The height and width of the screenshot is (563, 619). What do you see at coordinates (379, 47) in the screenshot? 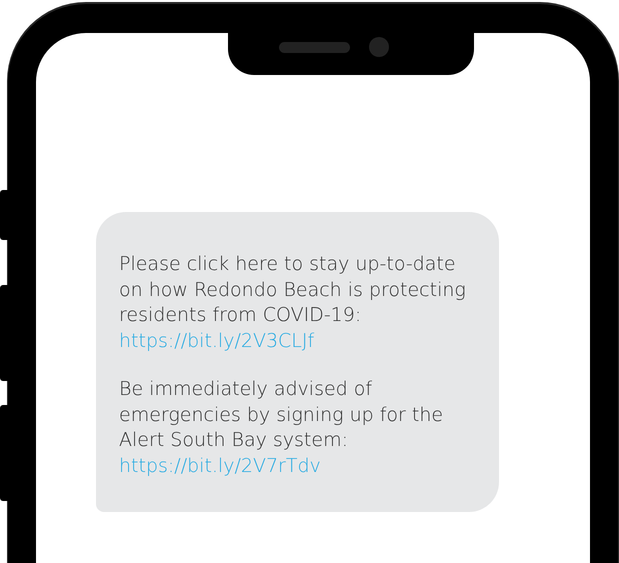
I see `camera-icon` at bounding box center [379, 47].